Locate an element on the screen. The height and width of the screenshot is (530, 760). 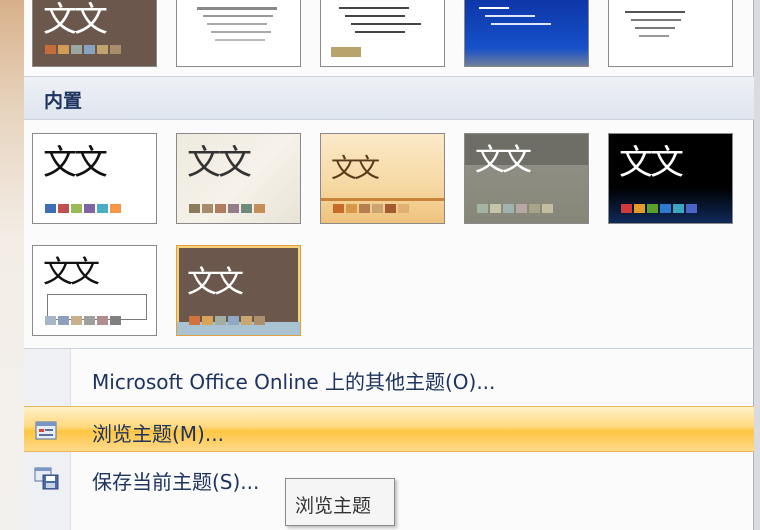
theme-thumbnail-2: 文文 is located at coordinates (238, 178).